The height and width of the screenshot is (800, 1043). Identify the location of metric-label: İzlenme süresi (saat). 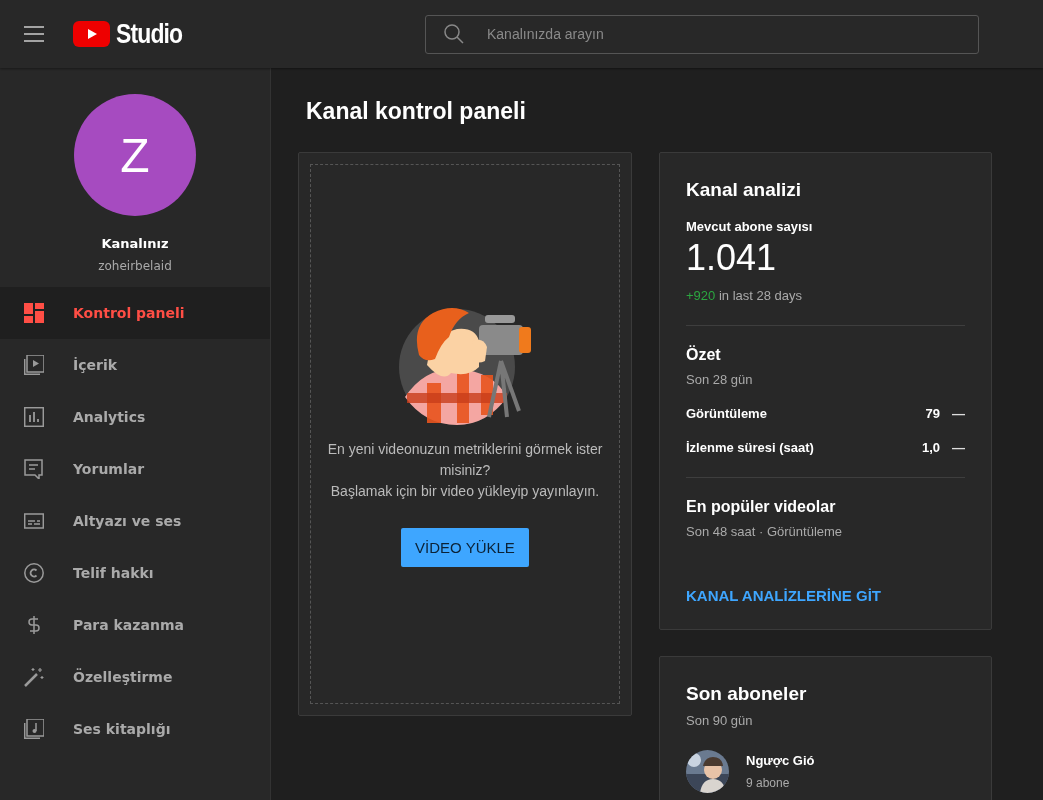
(750, 447).